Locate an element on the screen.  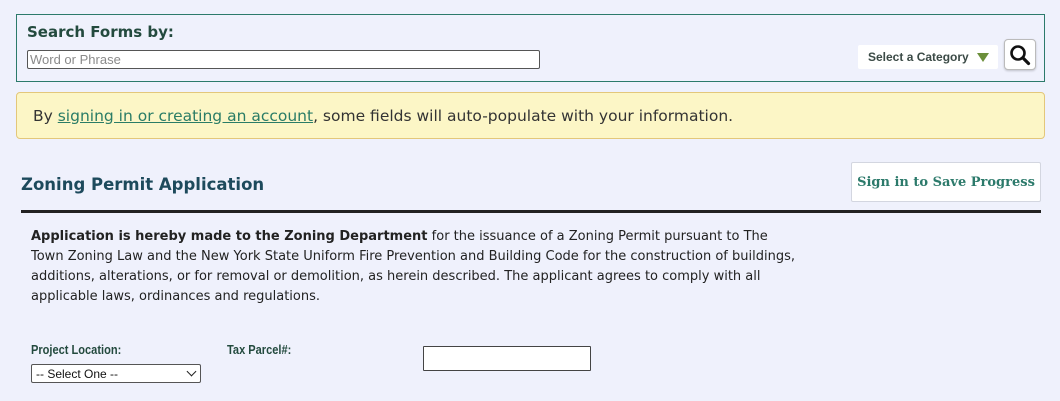
search-button is located at coordinates (1020, 54).